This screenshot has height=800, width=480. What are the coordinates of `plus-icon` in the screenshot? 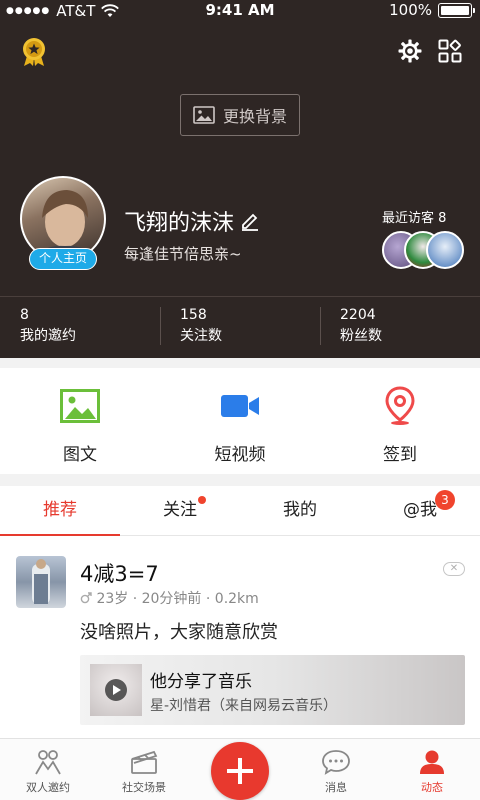 It's located at (240, 771).